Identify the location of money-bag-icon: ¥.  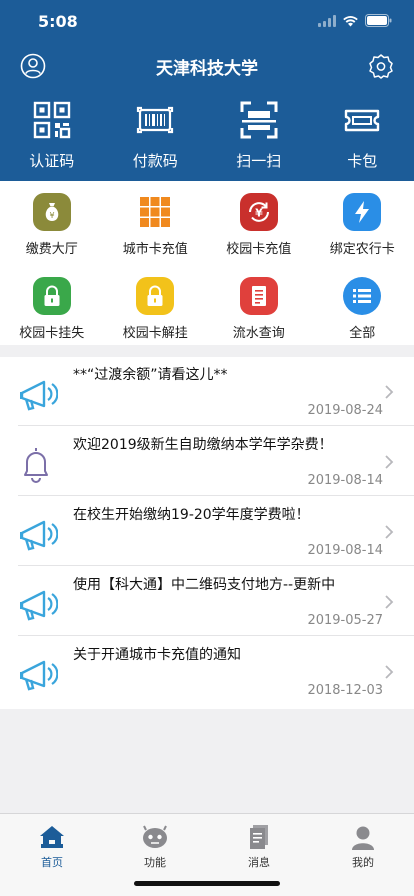
(51, 212).